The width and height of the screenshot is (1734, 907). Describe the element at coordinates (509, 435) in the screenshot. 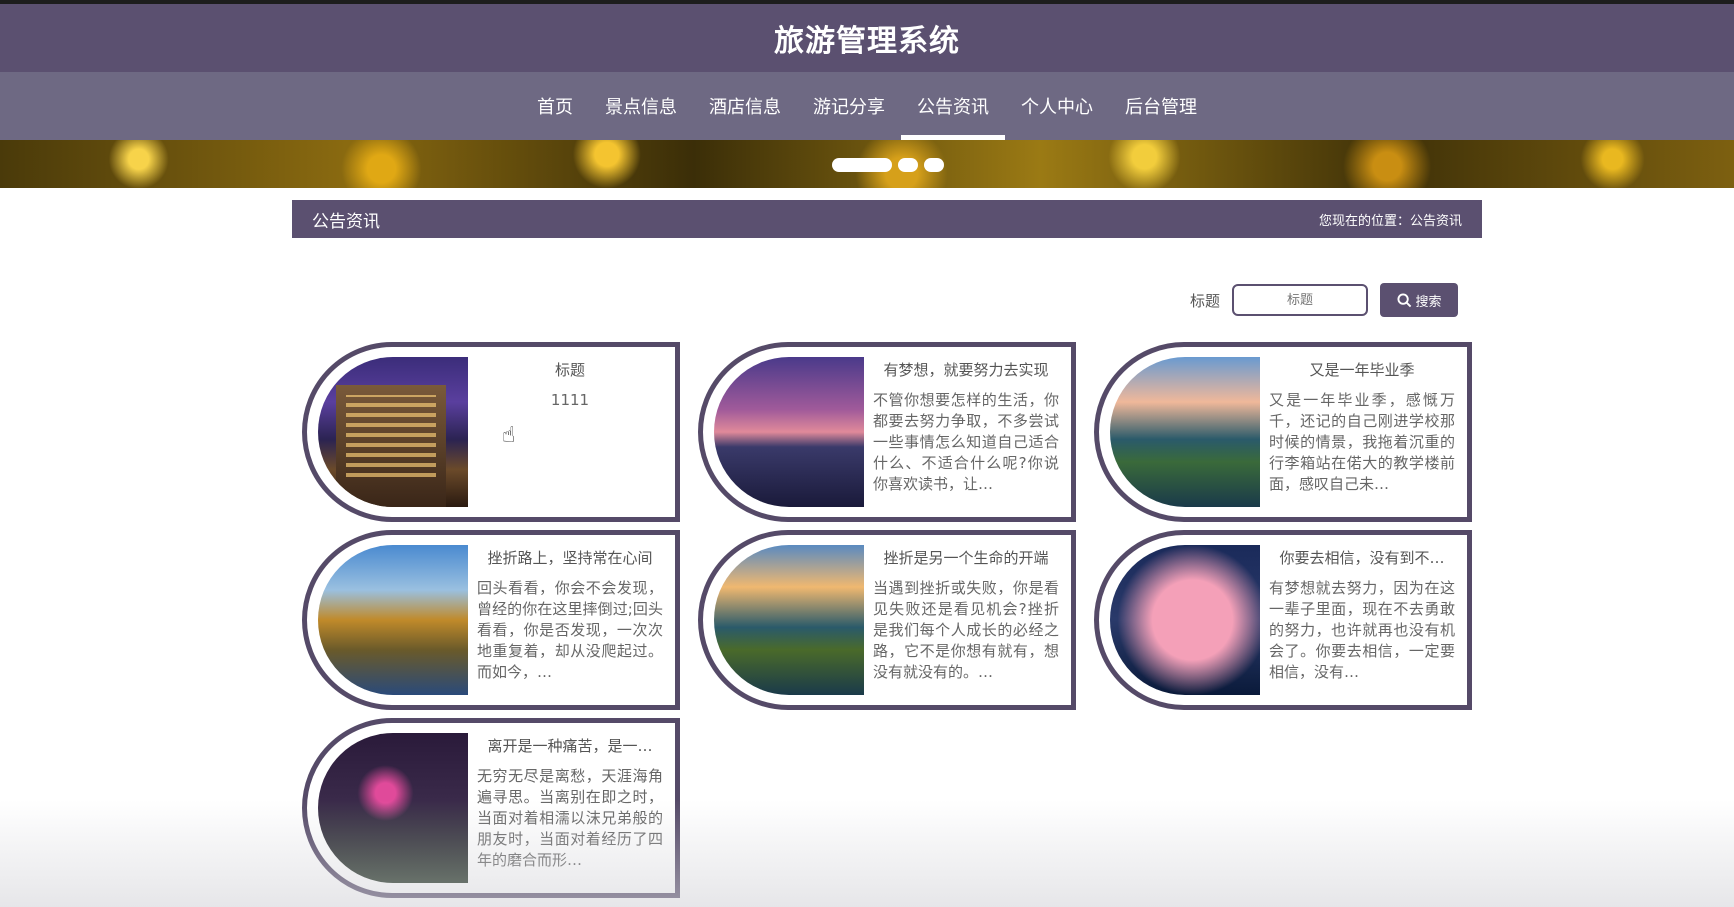

I see `hand-cursor-icon: ☝` at that location.